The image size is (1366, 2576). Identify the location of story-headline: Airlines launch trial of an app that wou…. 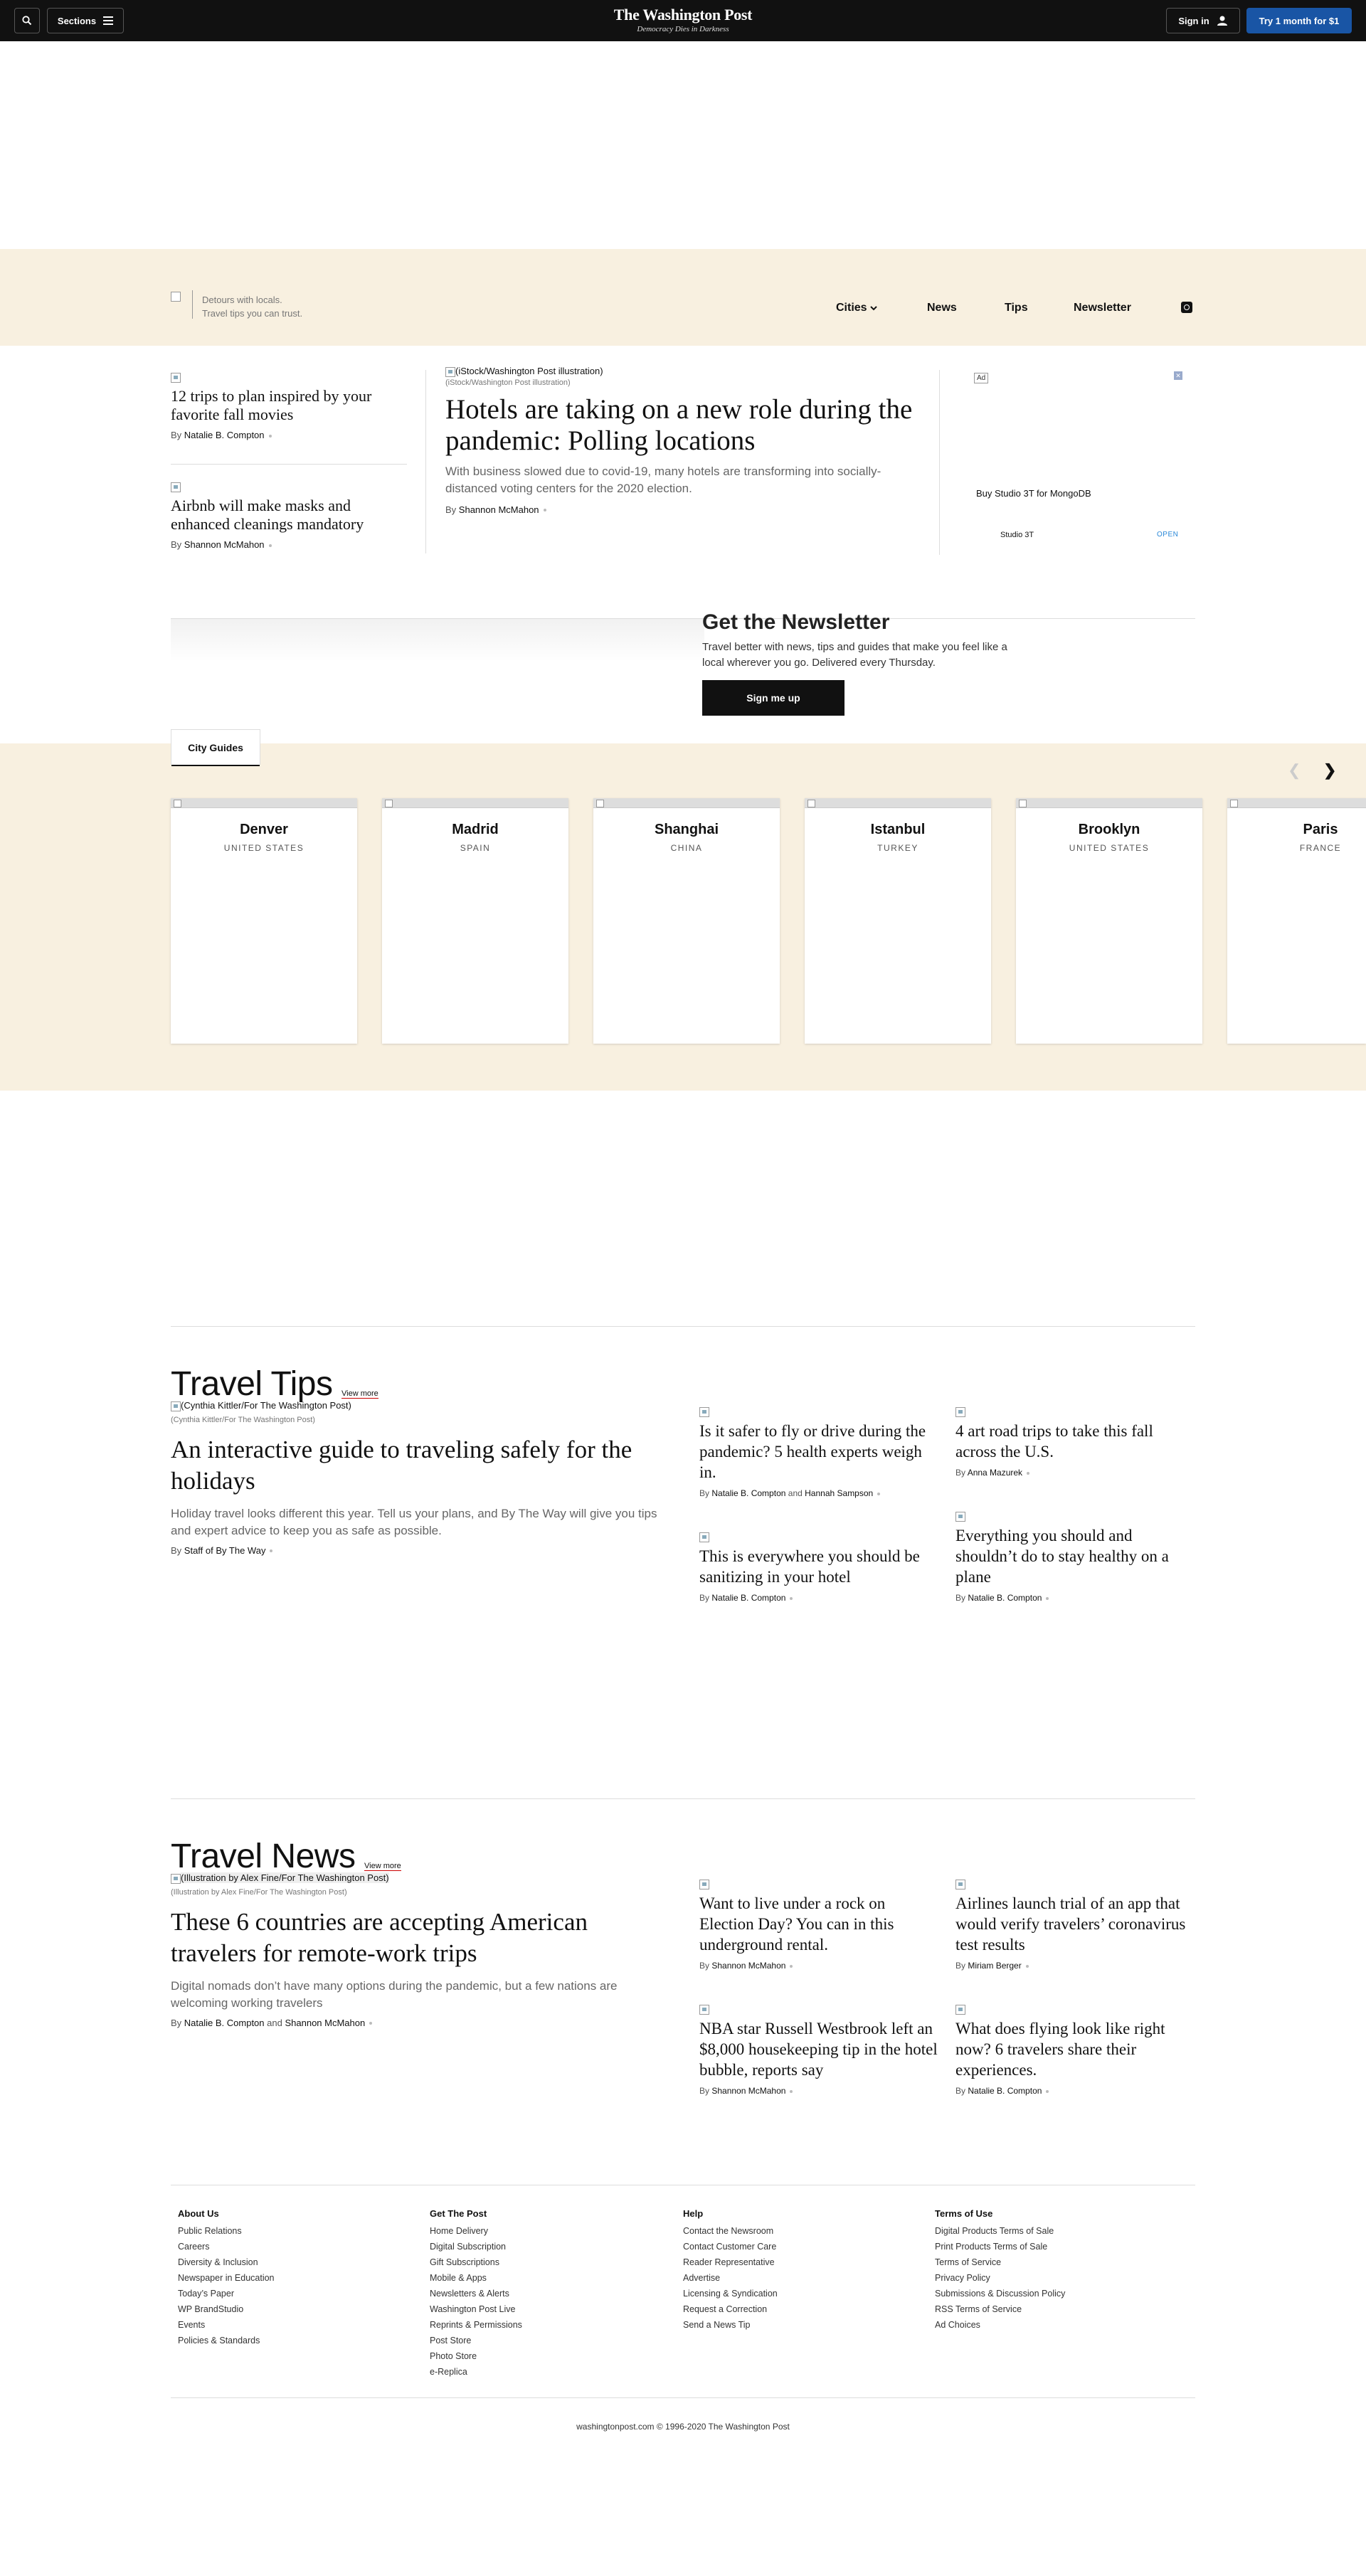
(1075, 1924).